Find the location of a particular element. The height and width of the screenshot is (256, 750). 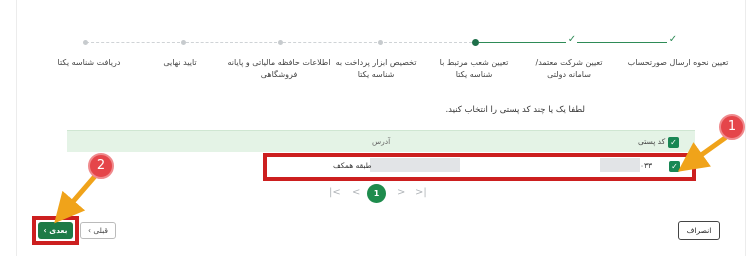

annotation-badge-1: 1 is located at coordinates (732, 127).